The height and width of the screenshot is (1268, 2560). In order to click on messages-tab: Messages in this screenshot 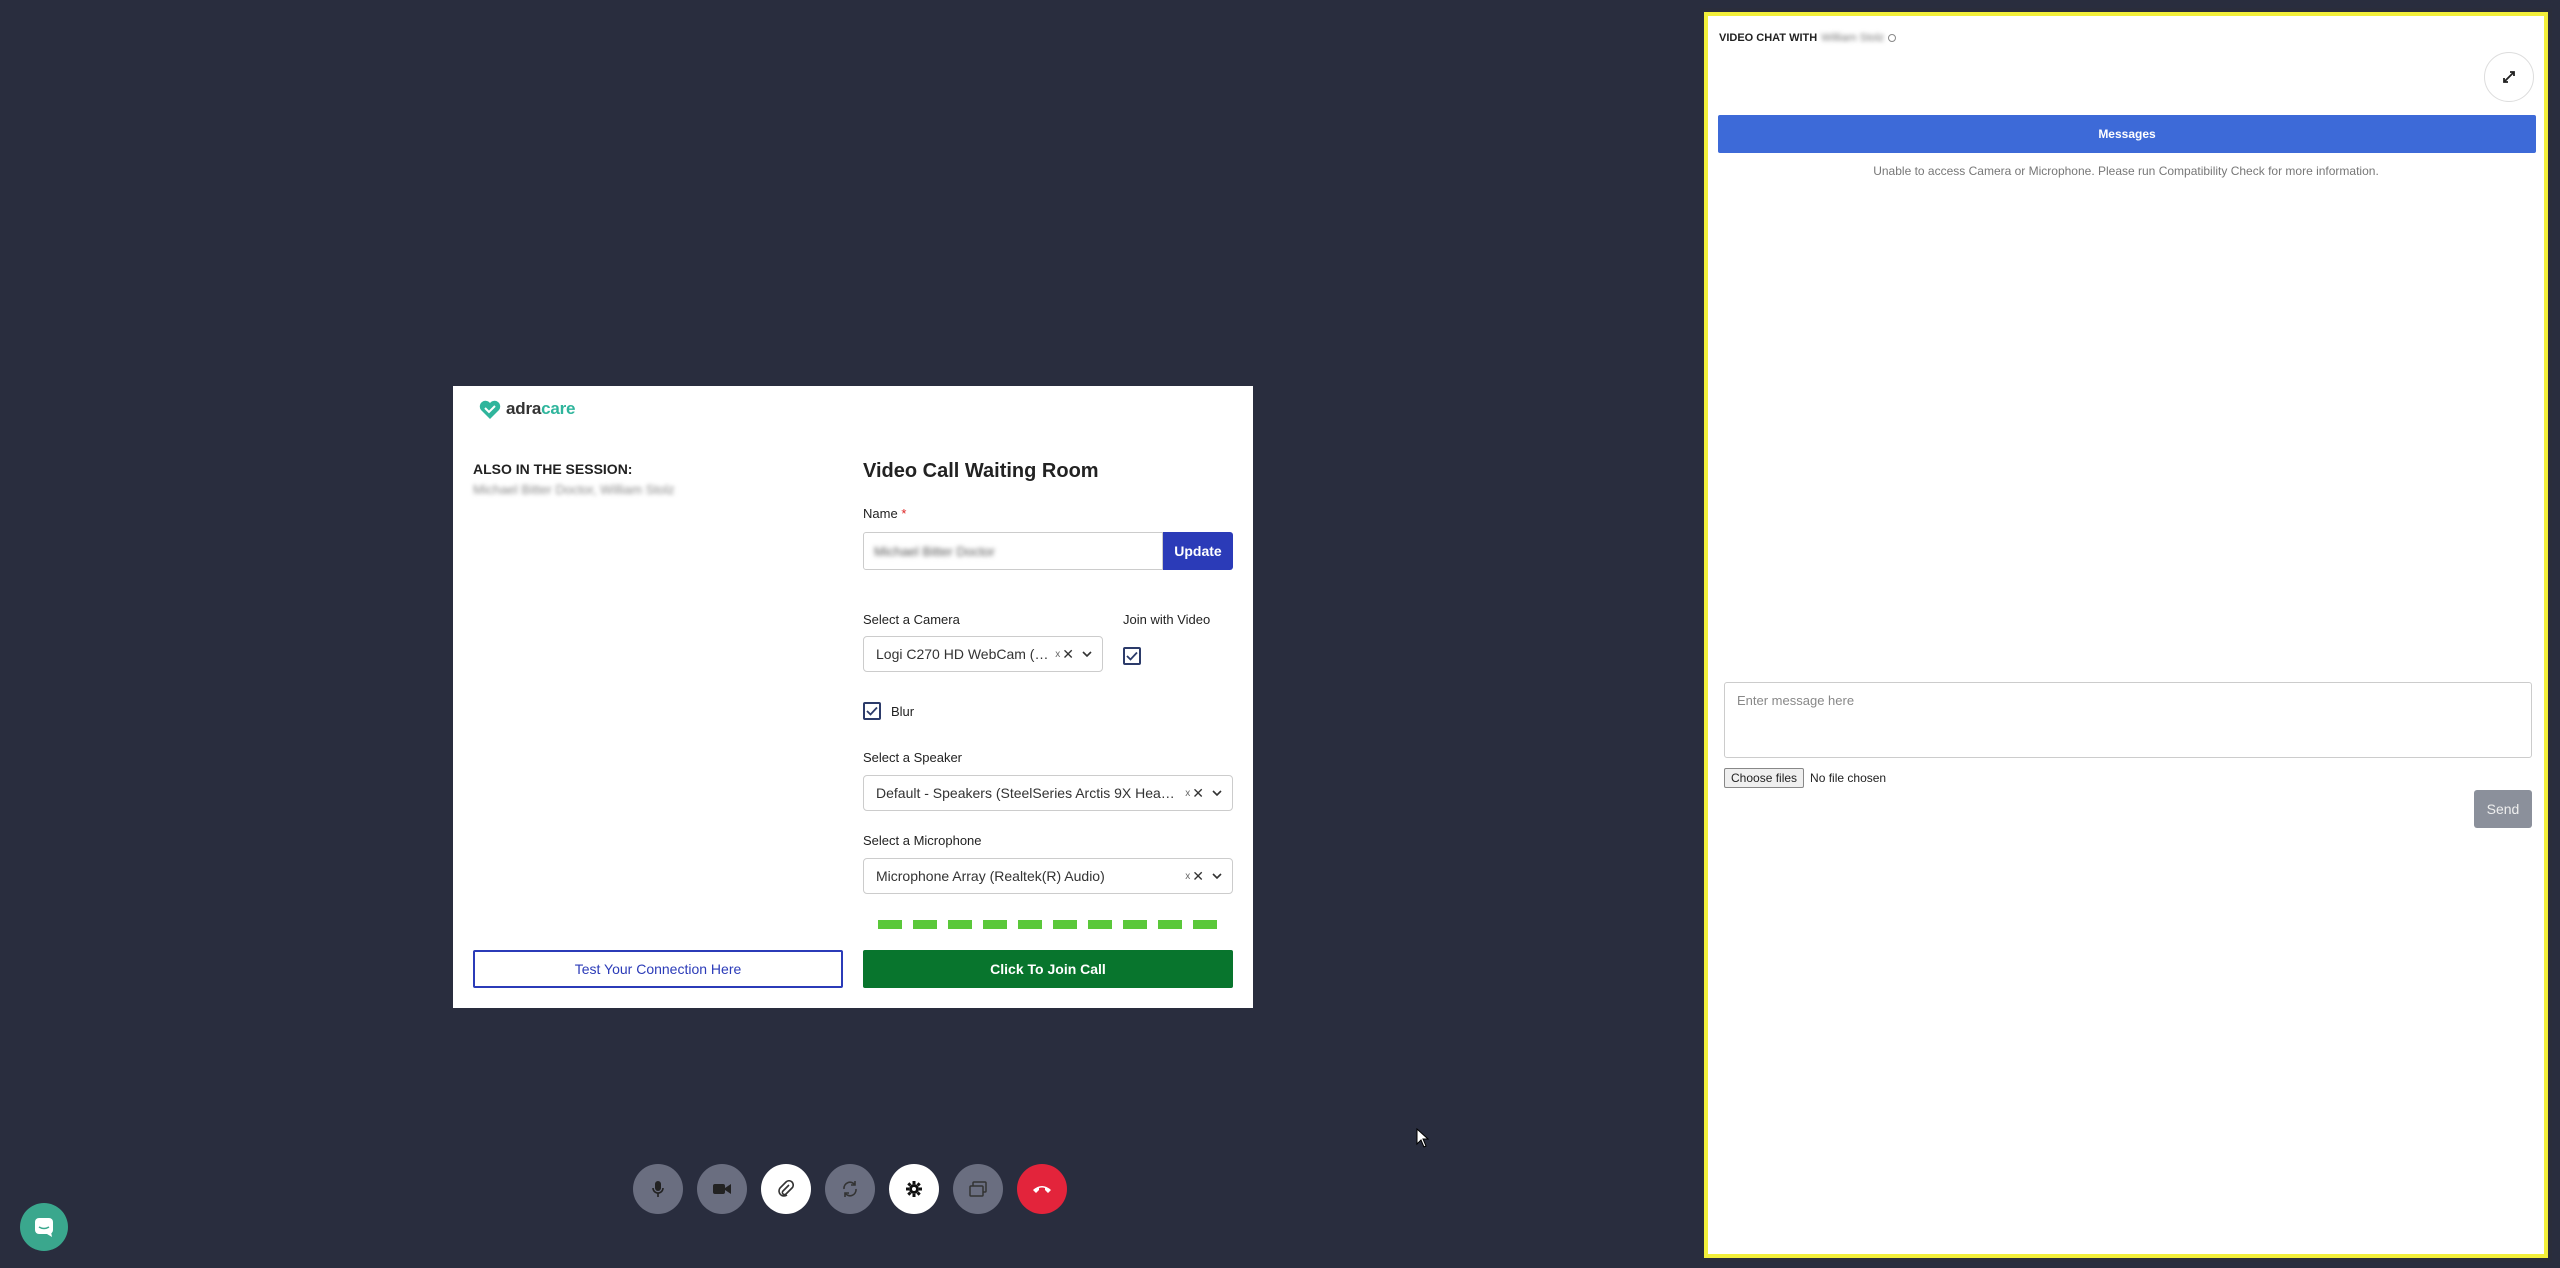, I will do `click(2127, 134)`.